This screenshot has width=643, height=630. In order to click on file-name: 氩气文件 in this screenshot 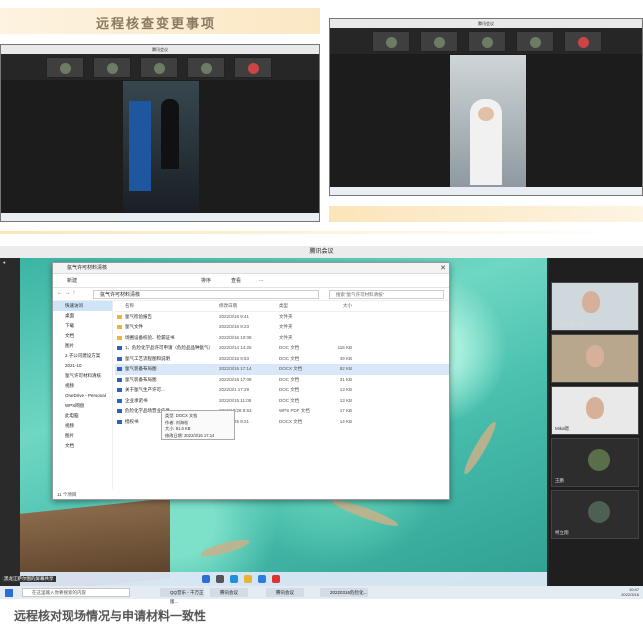, I will do `click(134, 326)`.